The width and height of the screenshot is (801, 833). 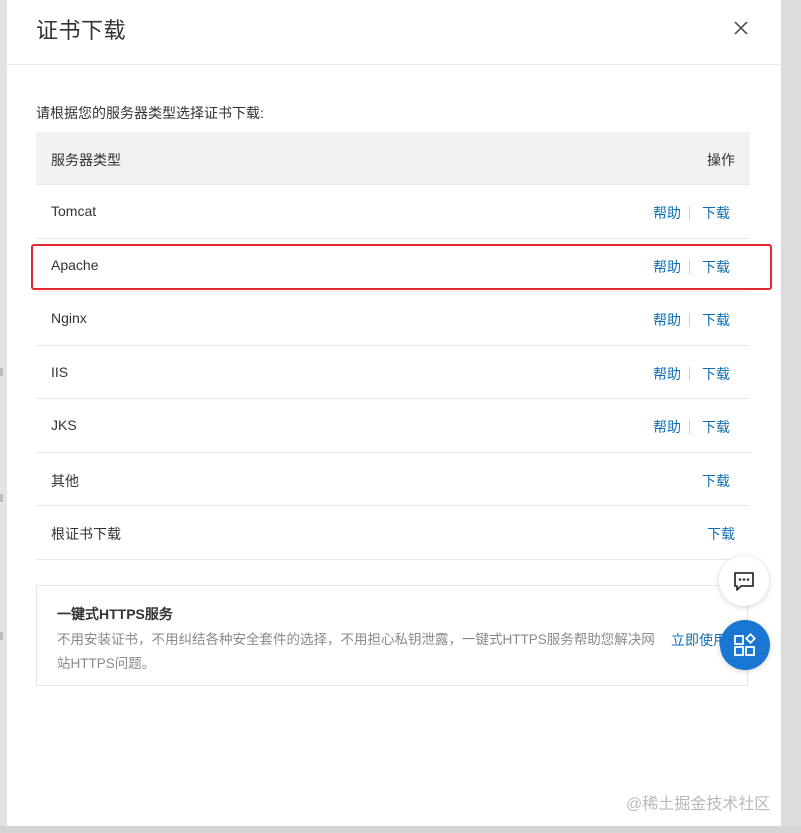 What do you see at coordinates (698, 804) in the screenshot?
I see `watermark: @稀土掘金技术社区` at bounding box center [698, 804].